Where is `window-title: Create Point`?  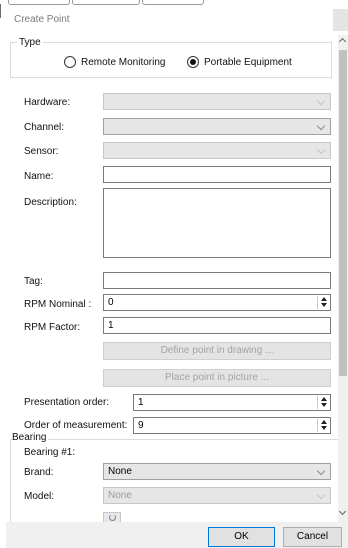
window-title: Create Point is located at coordinates (42, 19).